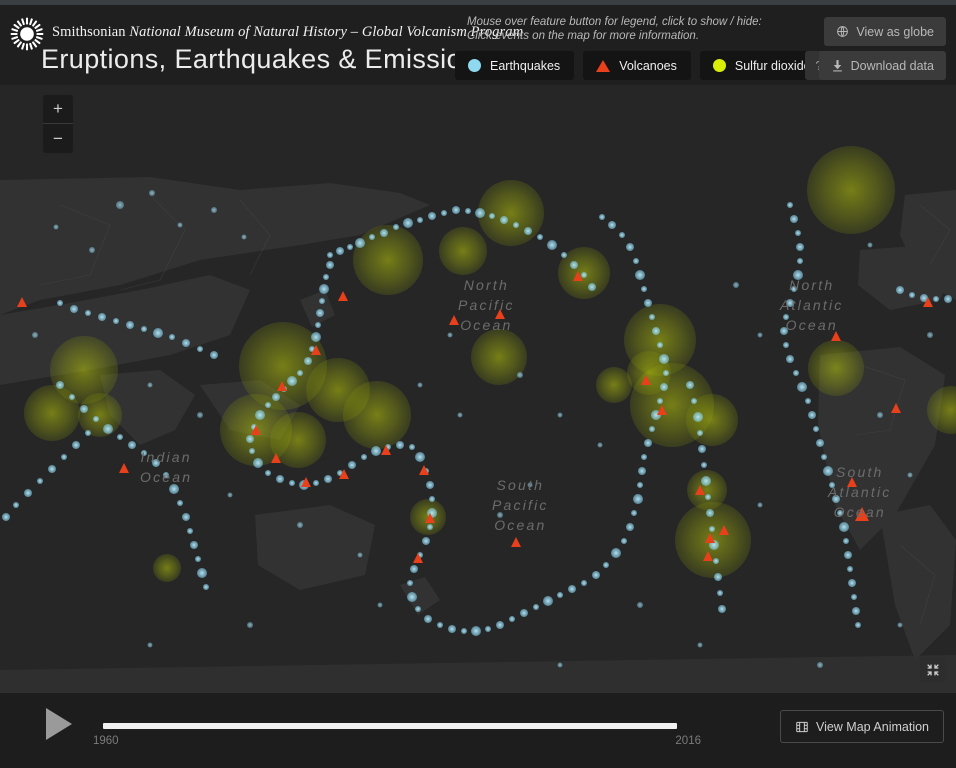 Image resolution: width=956 pixels, height=768 pixels. Describe the element at coordinates (688, 741) in the screenshot. I see `timeline-end-year: 2016` at that location.